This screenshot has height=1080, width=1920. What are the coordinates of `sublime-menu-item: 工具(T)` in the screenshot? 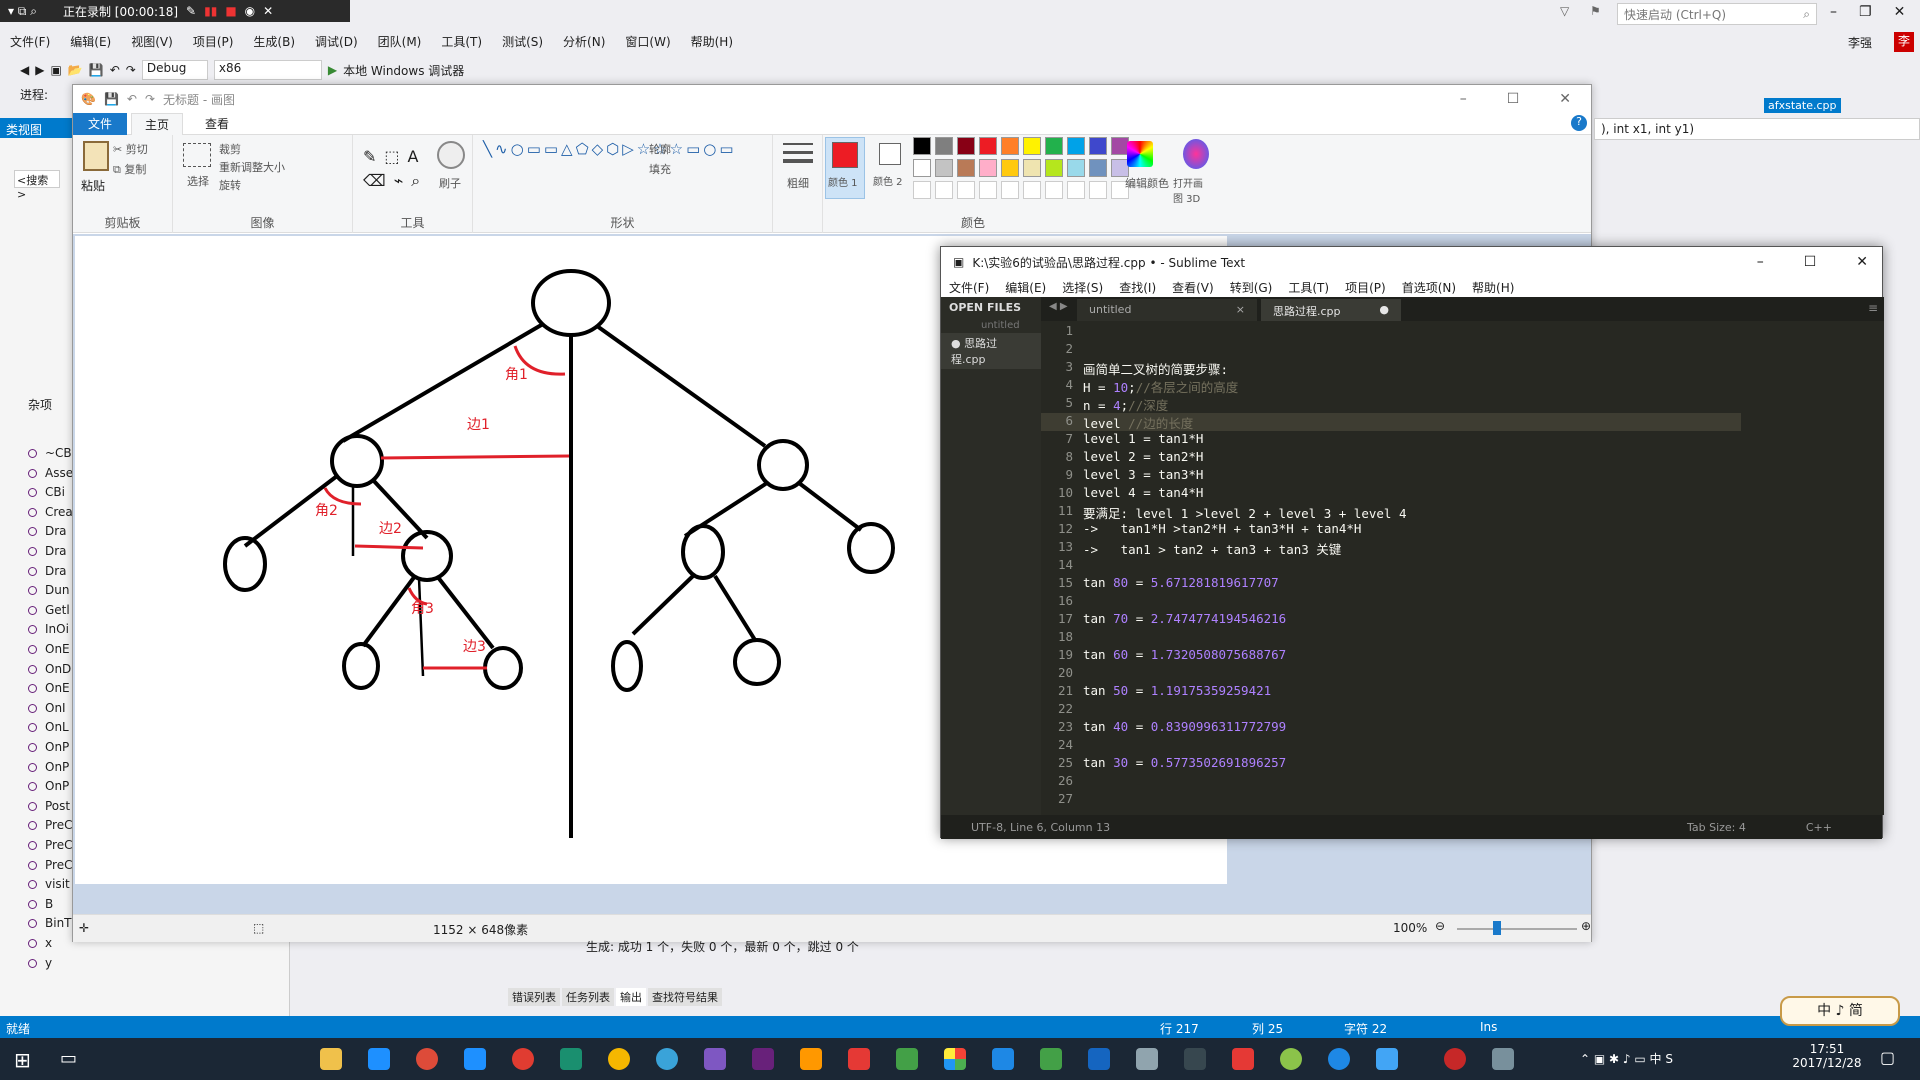 It's located at (1308, 287).